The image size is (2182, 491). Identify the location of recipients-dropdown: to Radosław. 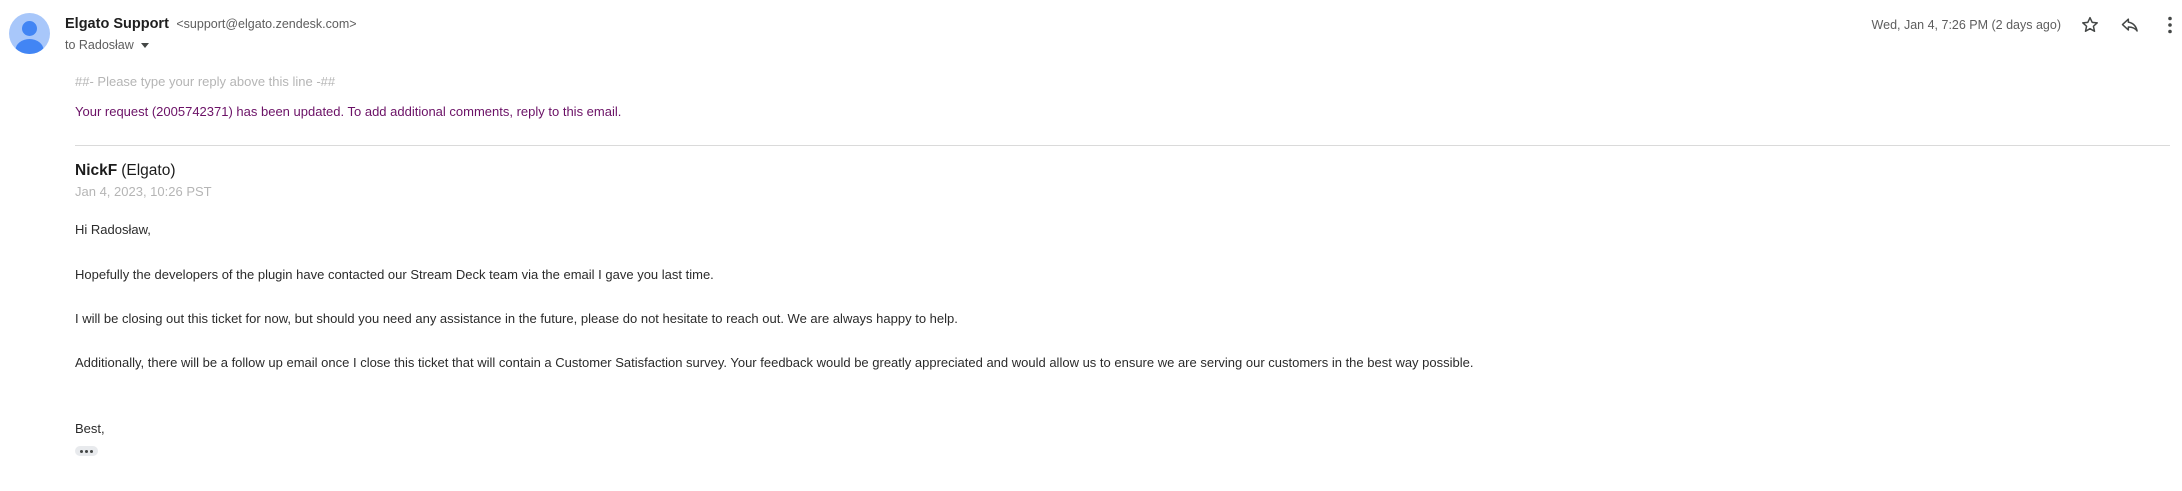
(107, 45).